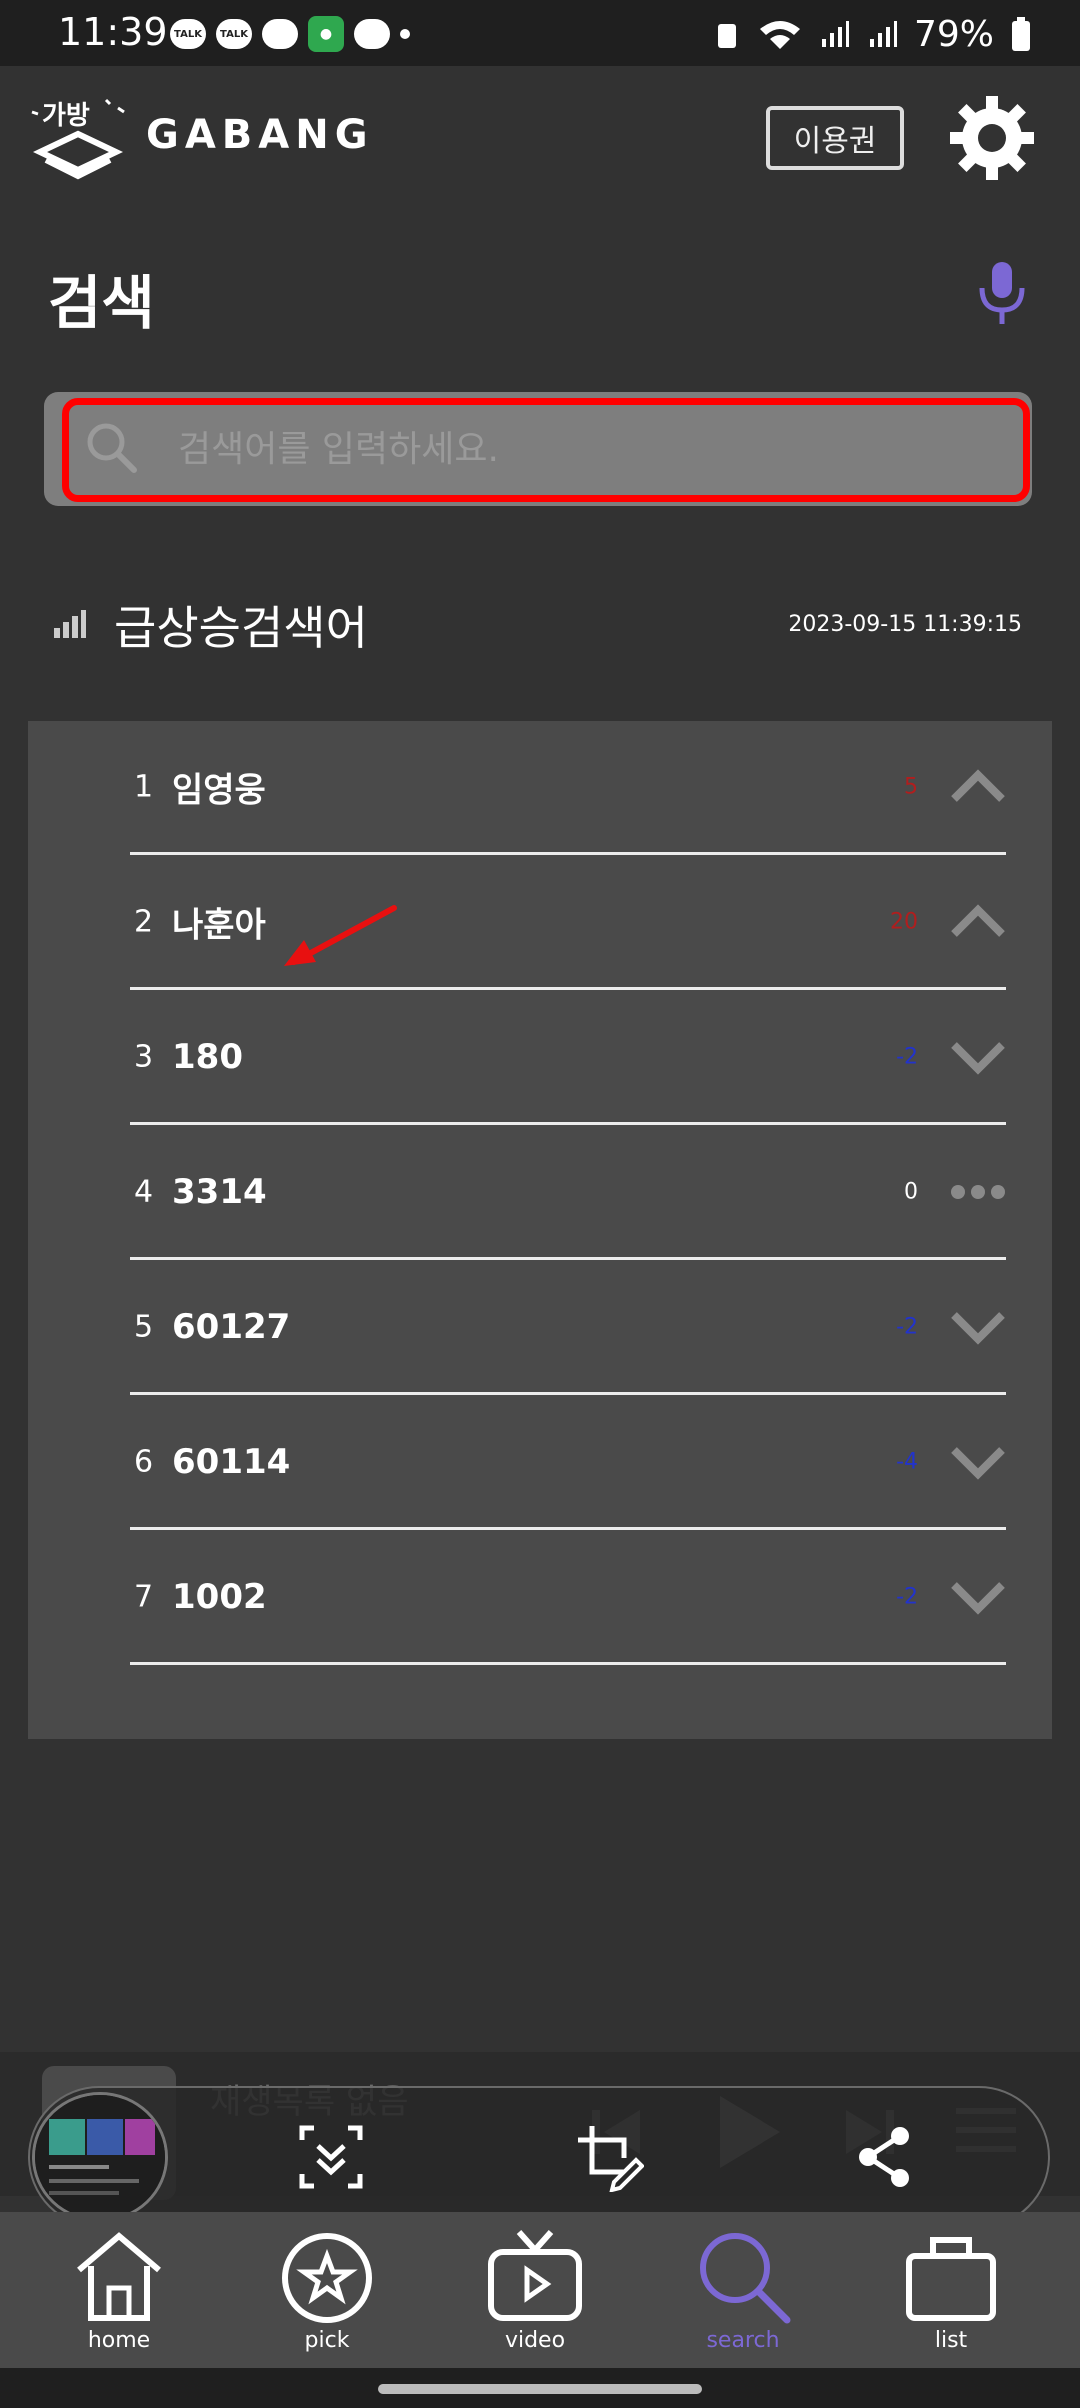 The width and height of the screenshot is (1080, 2408). What do you see at coordinates (992, 138) in the screenshot?
I see `settings-gear-icon` at bounding box center [992, 138].